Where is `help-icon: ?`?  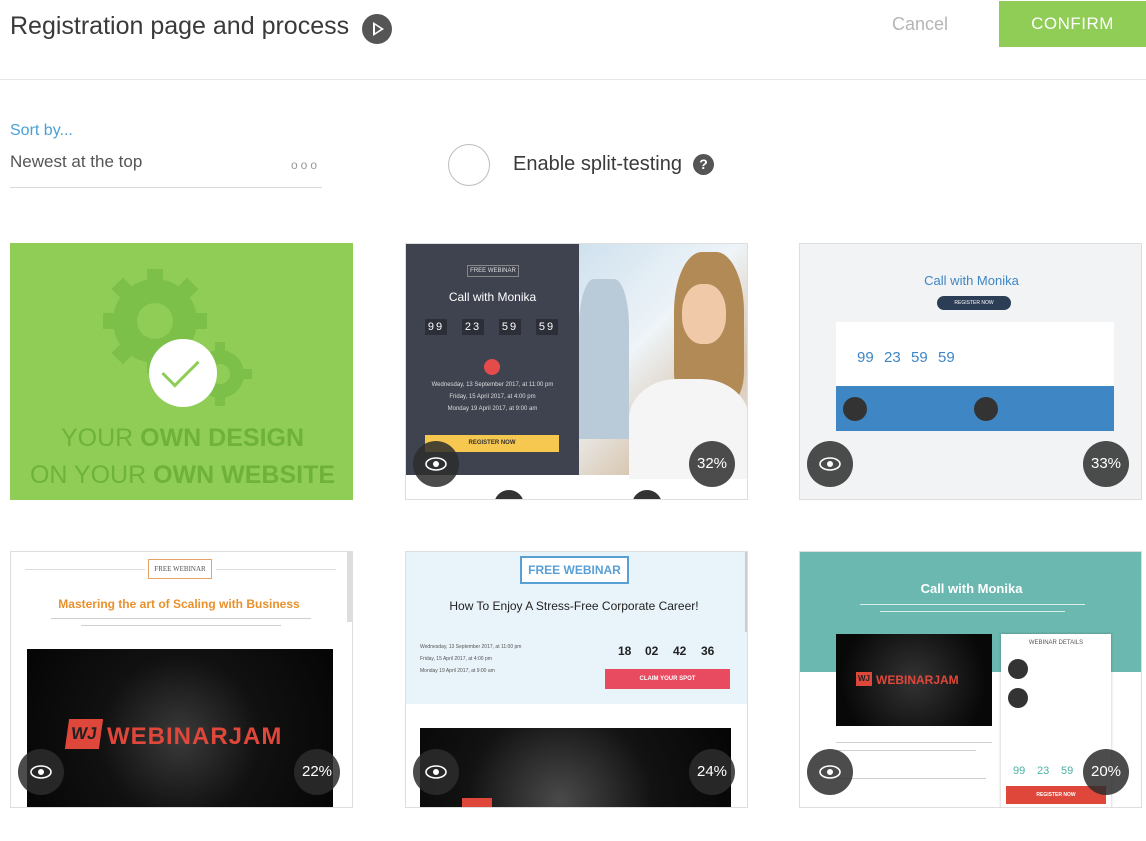
help-icon: ? is located at coordinates (703, 164).